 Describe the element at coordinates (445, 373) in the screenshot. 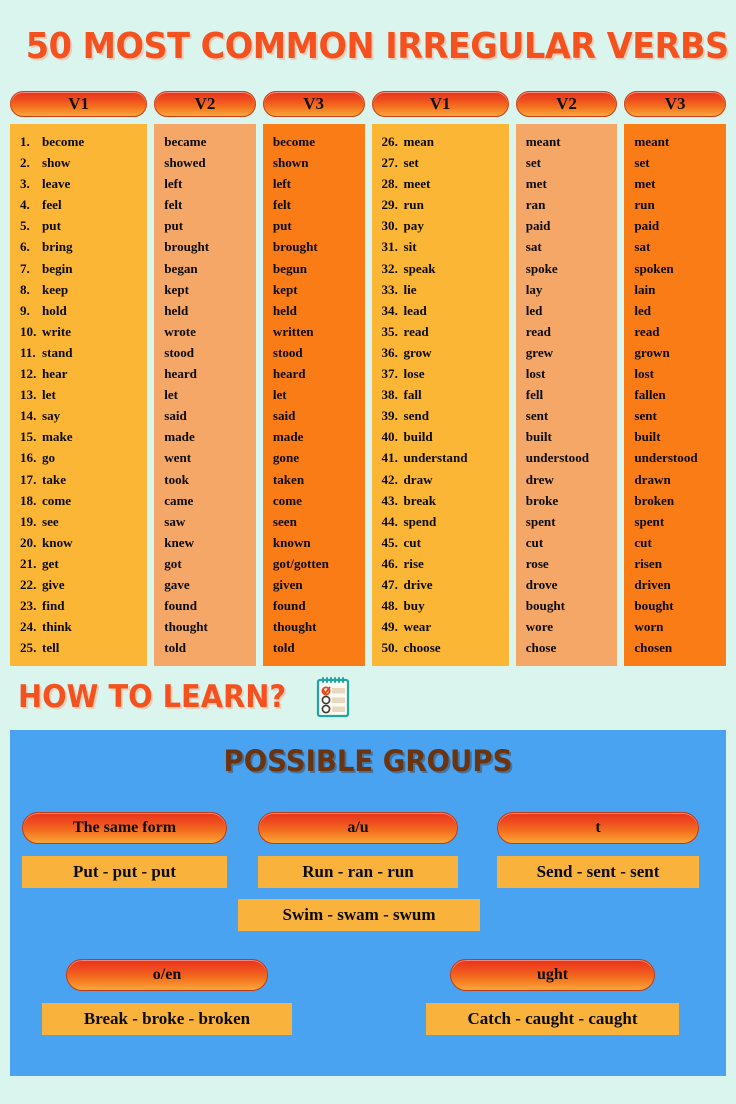

I see `verb-cell: 37. lose` at that location.